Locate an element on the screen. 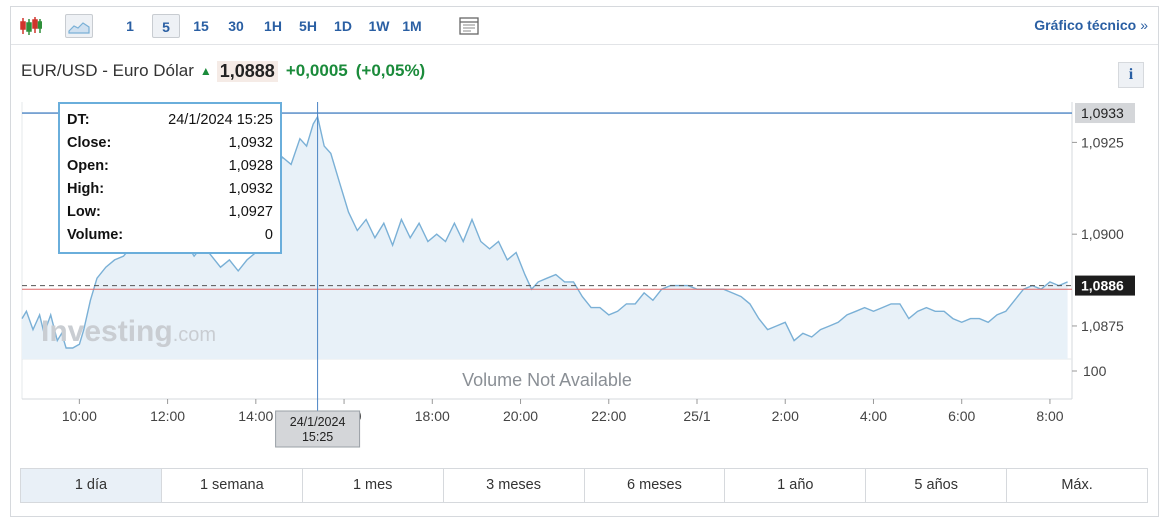  x-tick-label: 12:00 is located at coordinates (167, 416).